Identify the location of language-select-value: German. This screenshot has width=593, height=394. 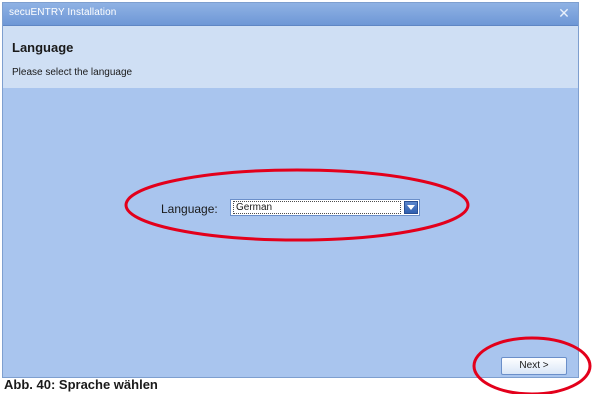
(317, 207).